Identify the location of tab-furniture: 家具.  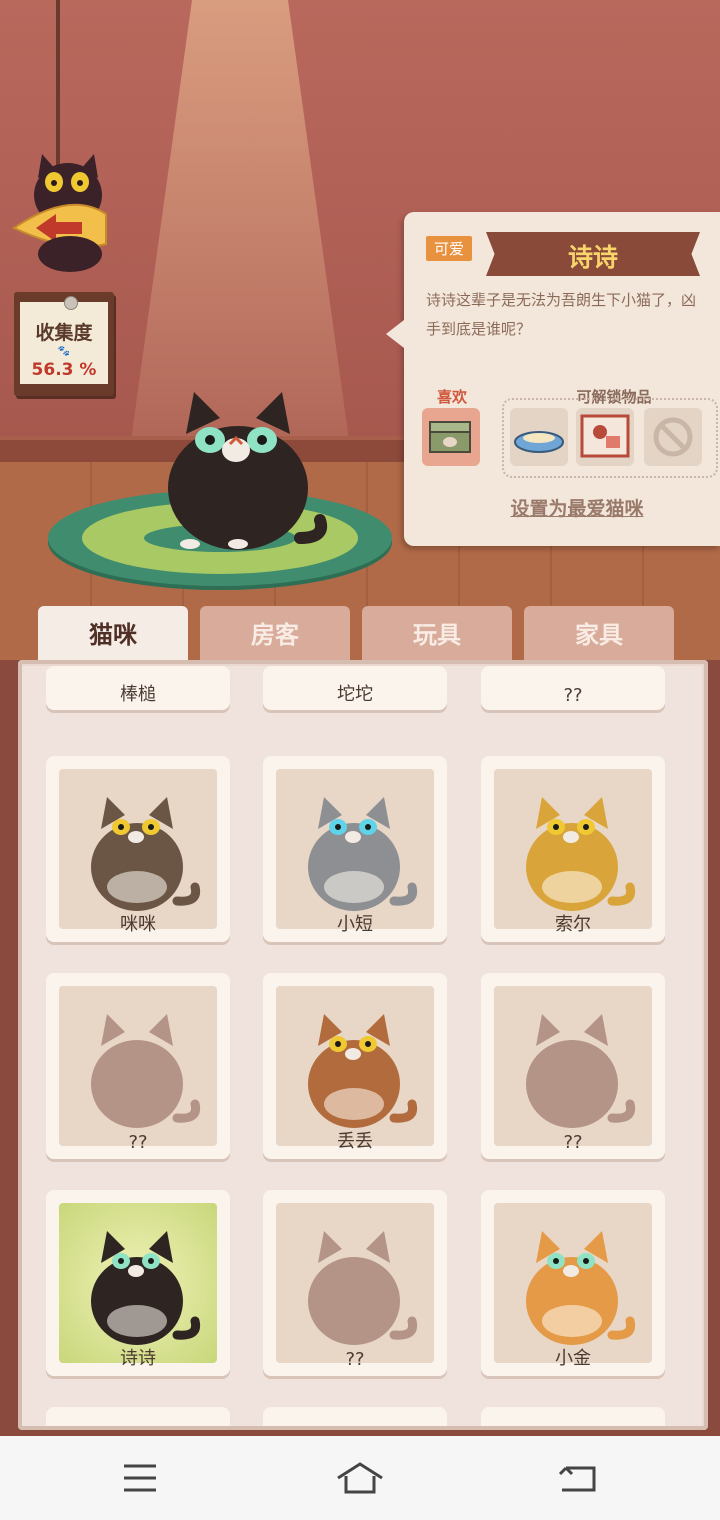
(599, 633).